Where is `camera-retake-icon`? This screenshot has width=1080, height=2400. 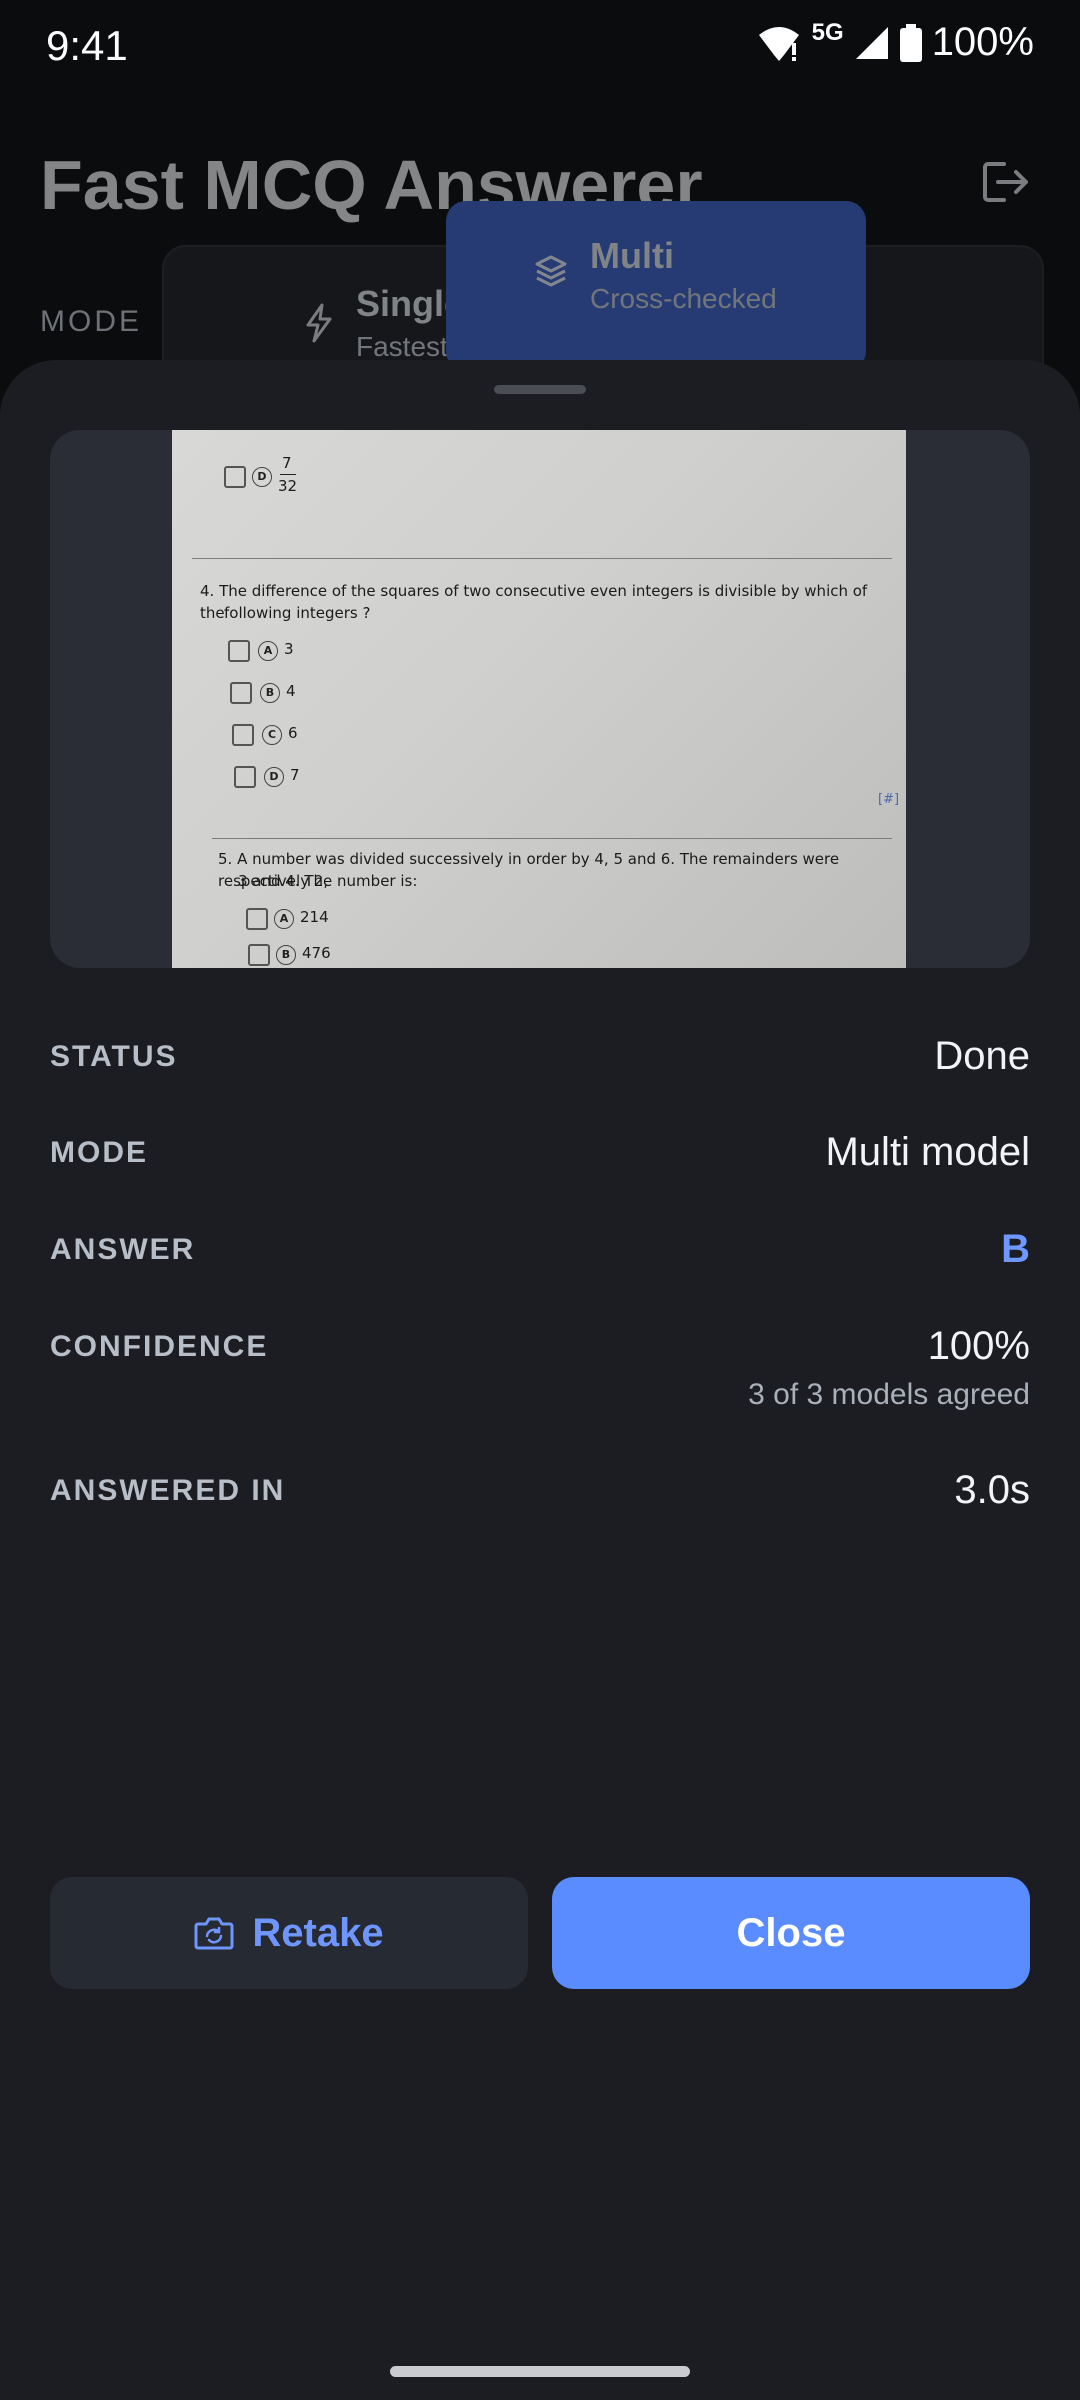 camera-retake-icon is located at coordinates (214, 1933).